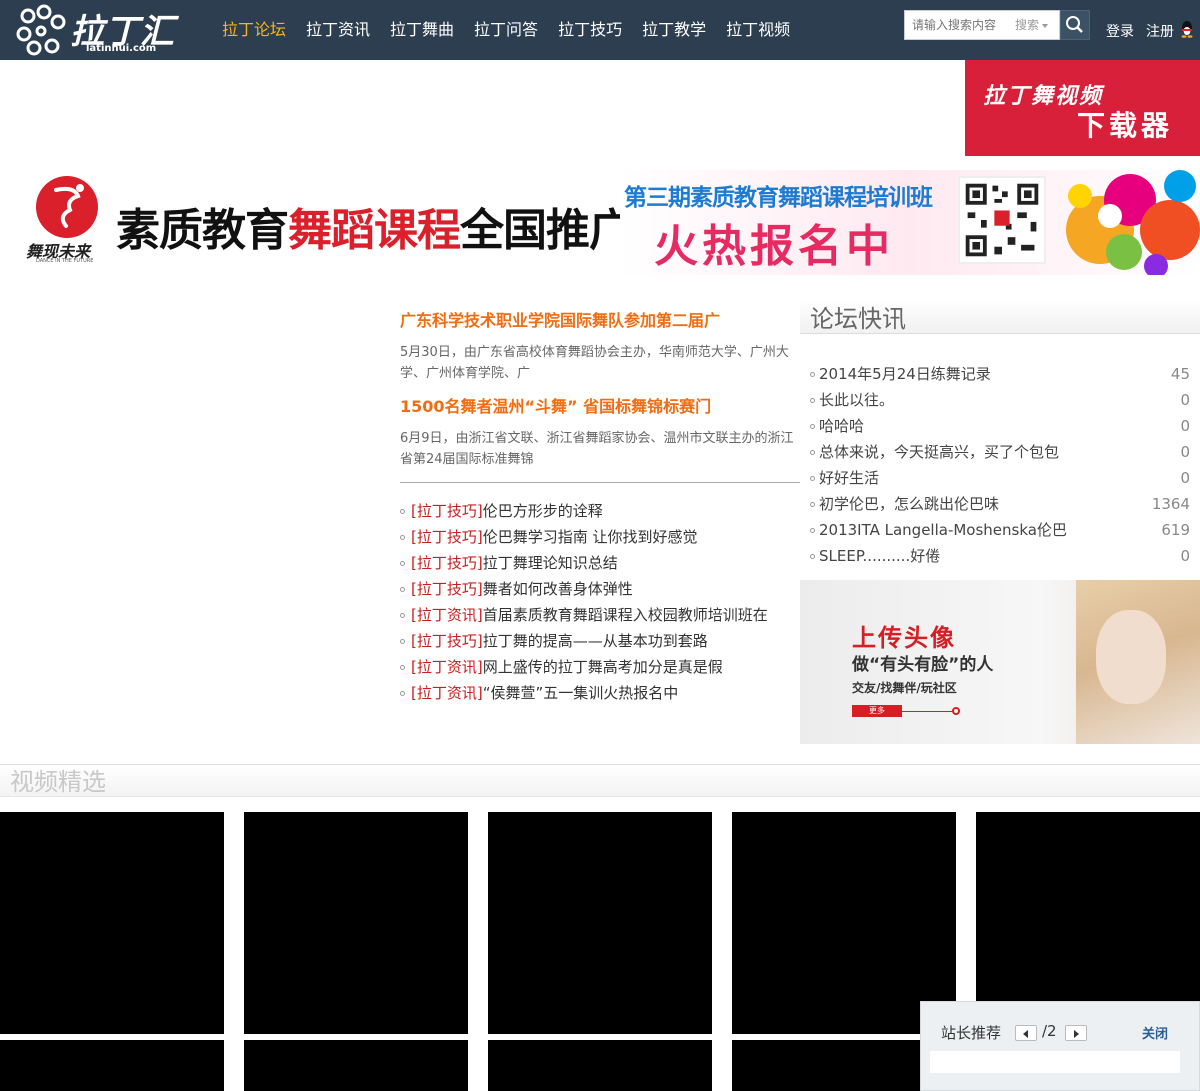 The height and width of the screenshot is (1091, 1200). I want to click on list-item: 初学伦巴，怎么跳出伦巴味 1364, so click(1000, 504).